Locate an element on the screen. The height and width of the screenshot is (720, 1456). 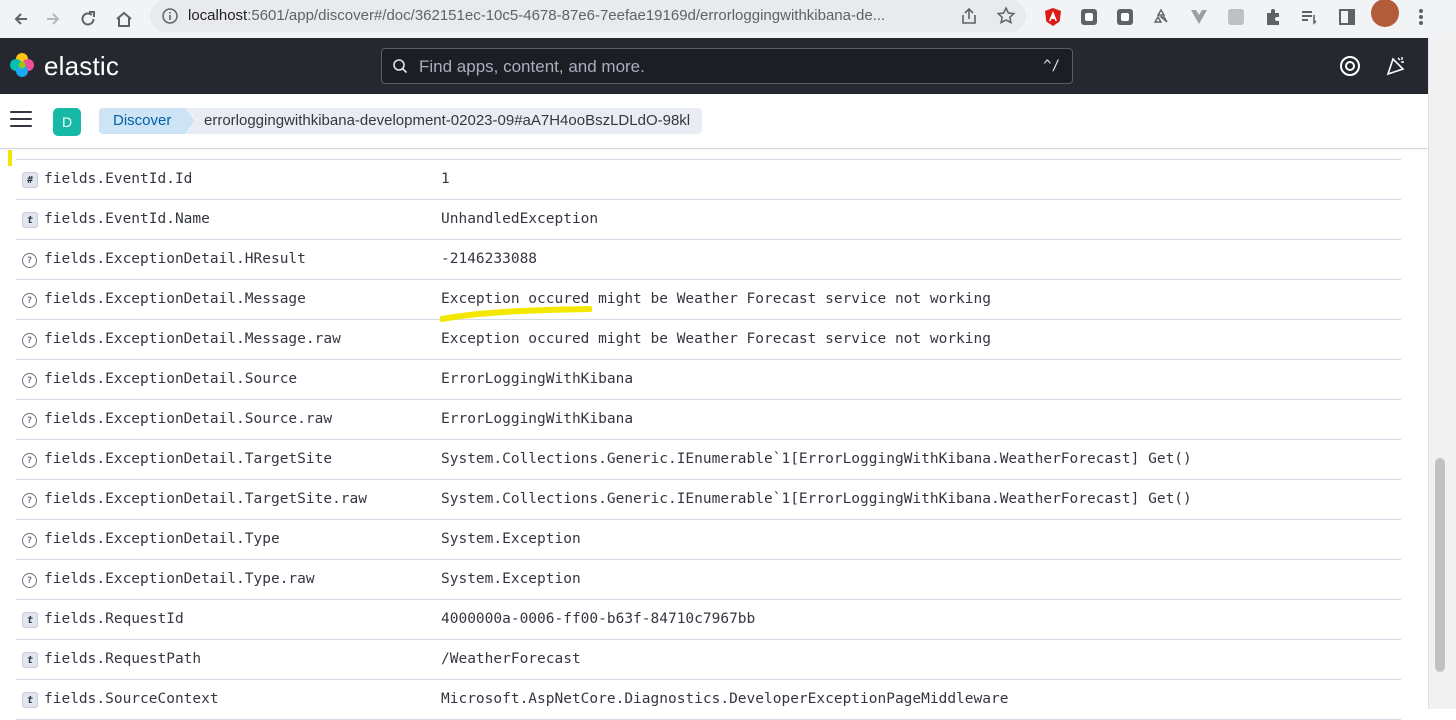
search-shortcut-hint: ^/ is located at coordinates (1051, 66).